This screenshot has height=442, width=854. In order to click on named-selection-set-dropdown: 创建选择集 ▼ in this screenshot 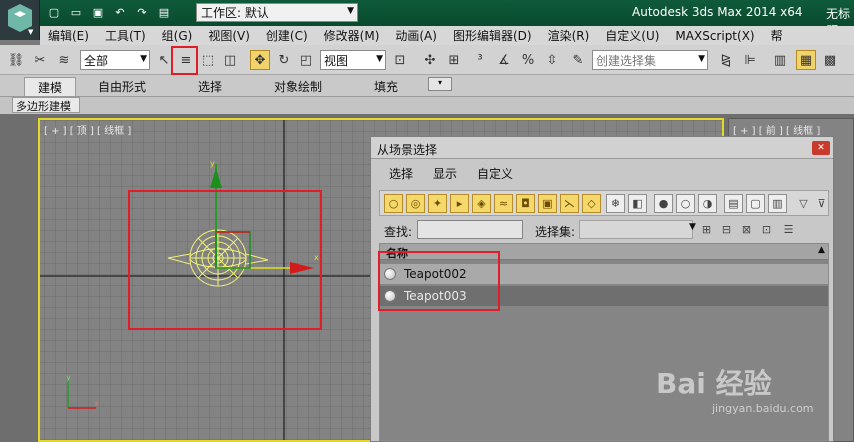, I will do `click(650, 60)`.